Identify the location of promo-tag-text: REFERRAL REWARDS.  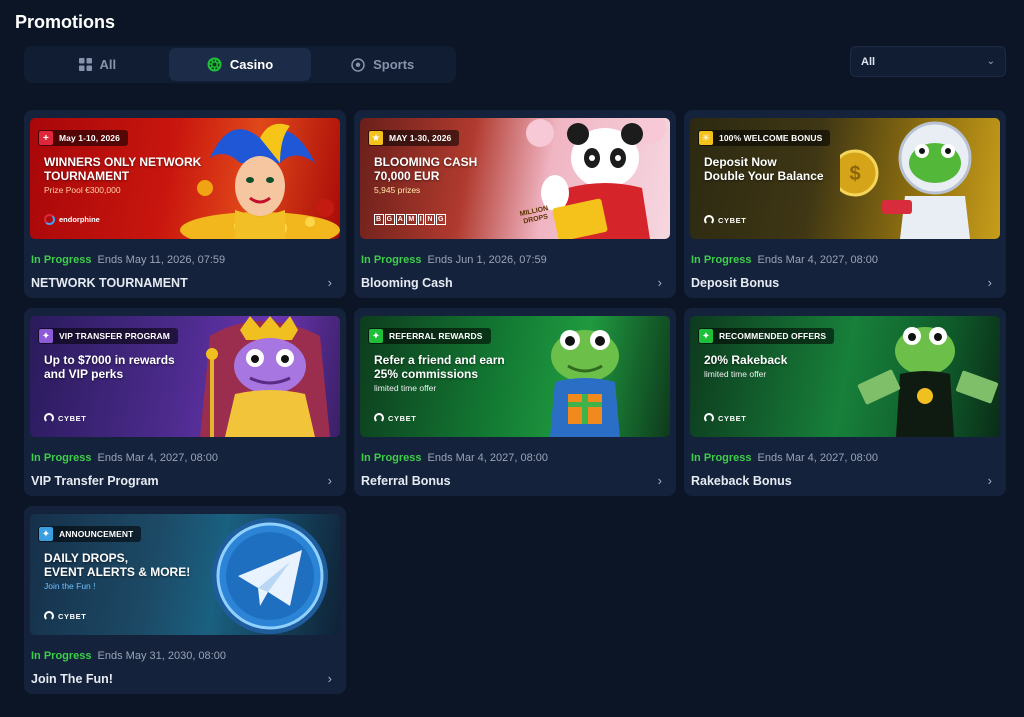
(436, 336).